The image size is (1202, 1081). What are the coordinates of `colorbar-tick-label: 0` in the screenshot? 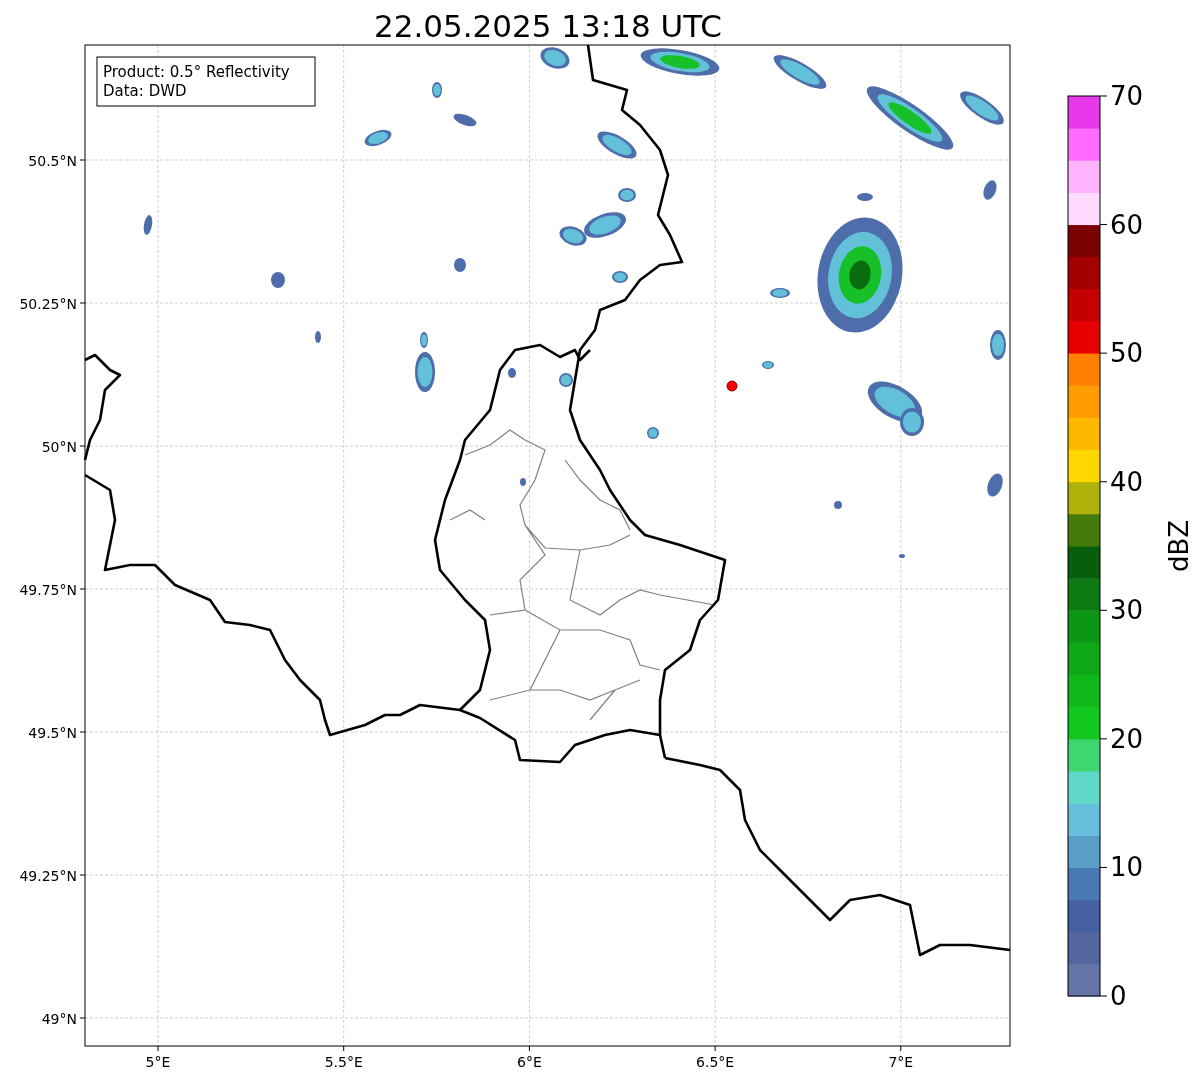 It's located at (1118, 996).